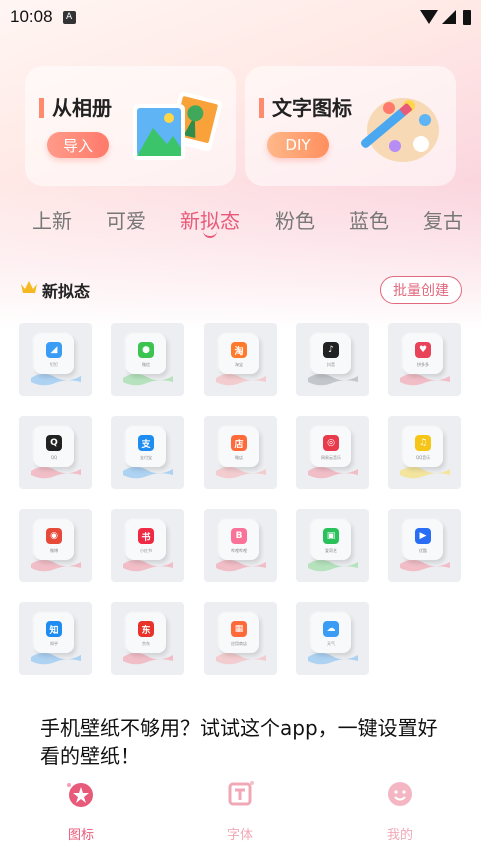  I want to click on app-logo-icon: ☁, so click(331, 629).